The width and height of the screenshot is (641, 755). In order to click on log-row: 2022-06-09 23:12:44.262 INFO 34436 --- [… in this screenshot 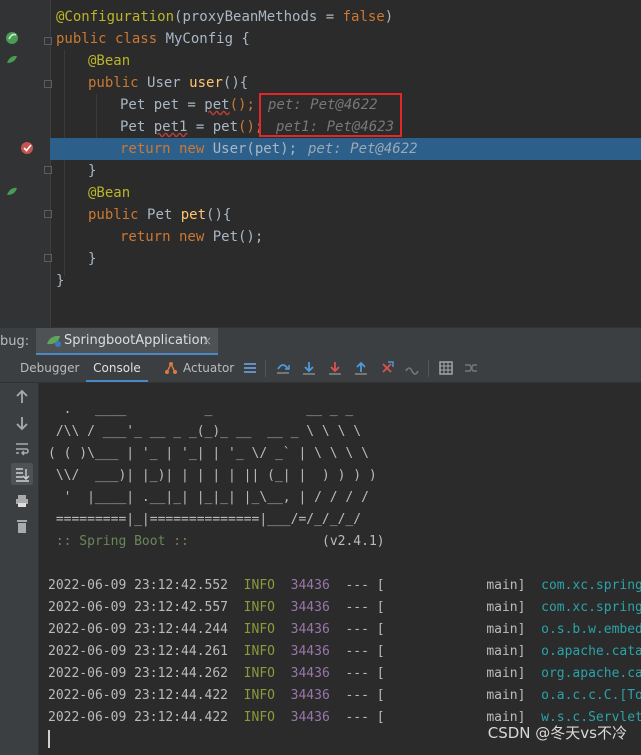, I will do `click(344, 674)`.